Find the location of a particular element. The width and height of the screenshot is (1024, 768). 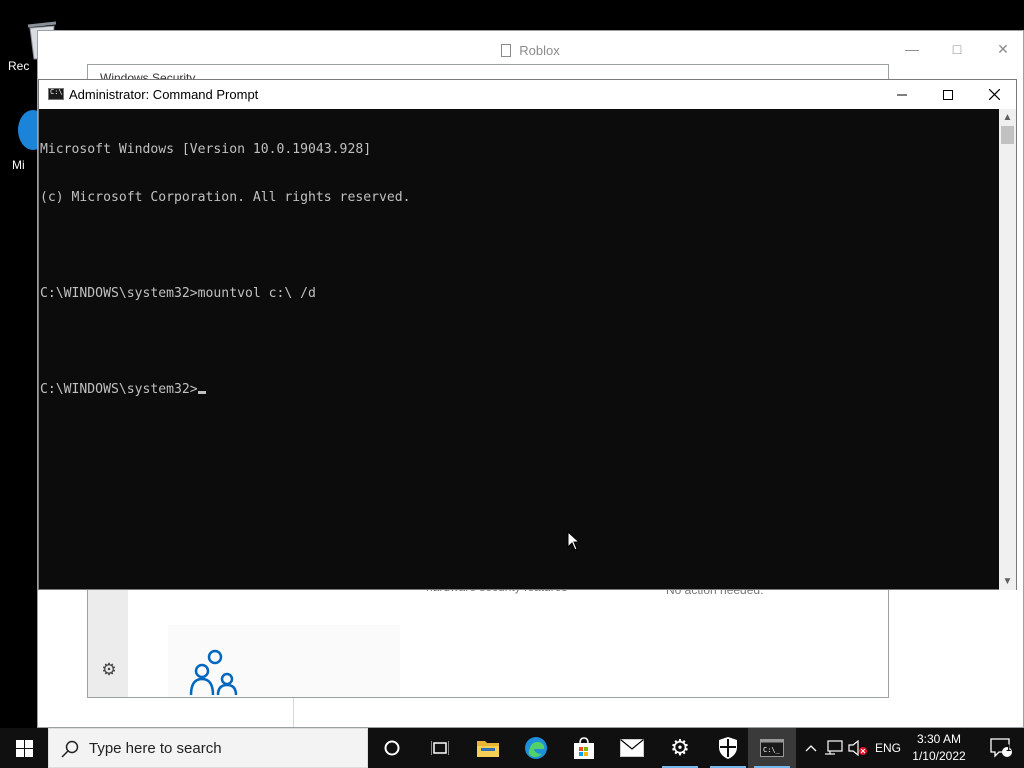

start-button is located at coordinates (24, 748).